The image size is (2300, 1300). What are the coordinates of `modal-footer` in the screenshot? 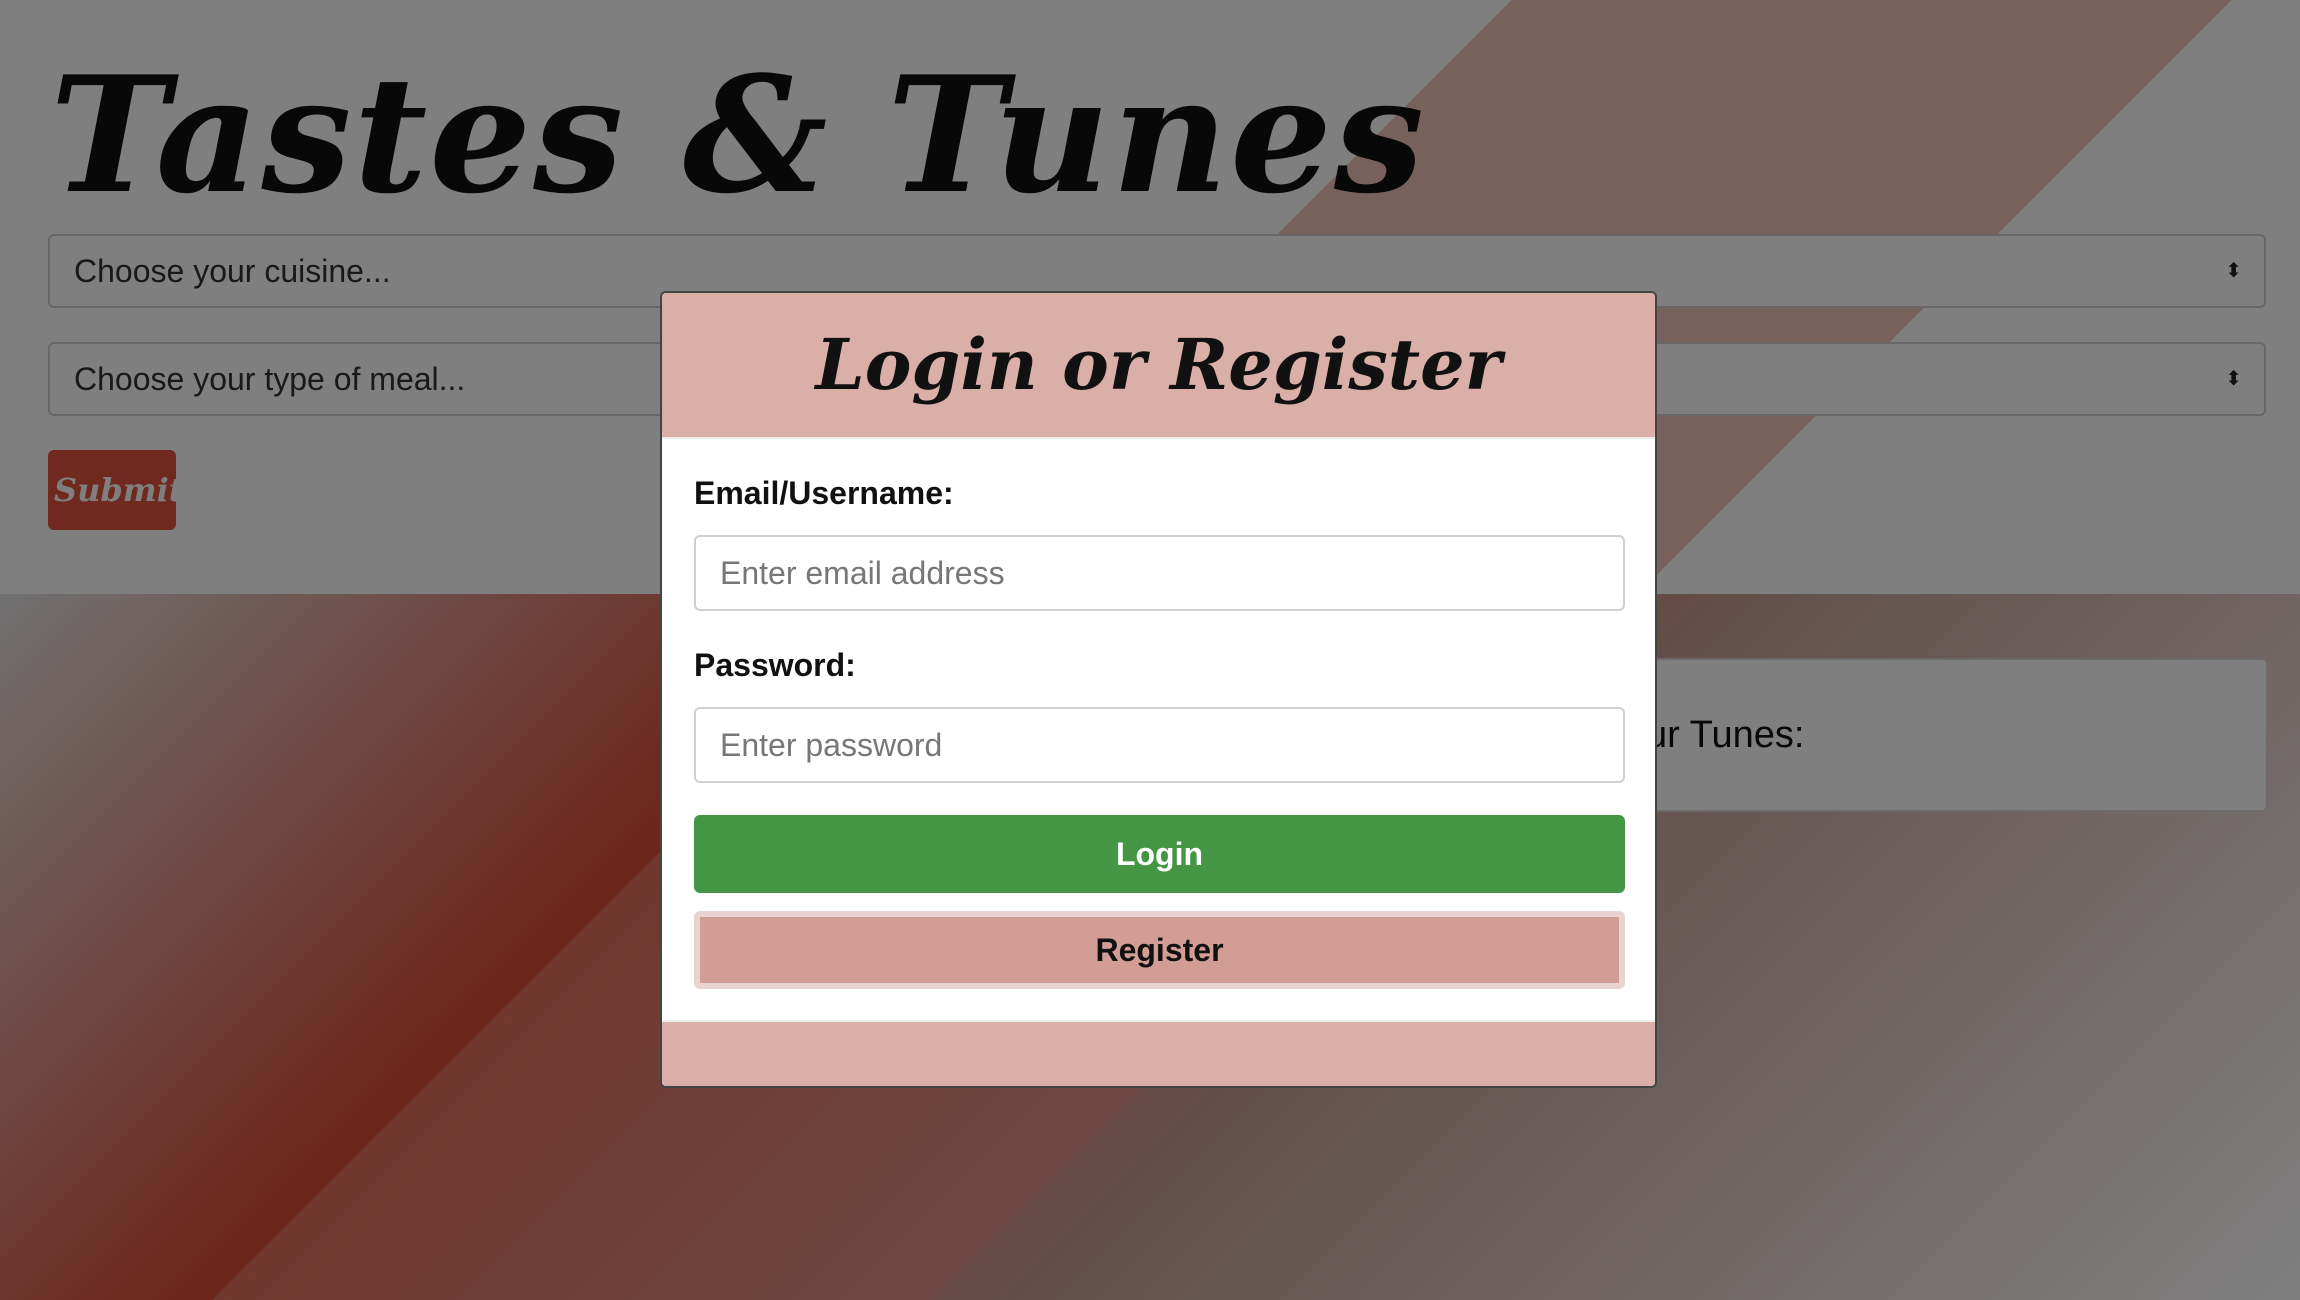 It's located at (1158, 1053).